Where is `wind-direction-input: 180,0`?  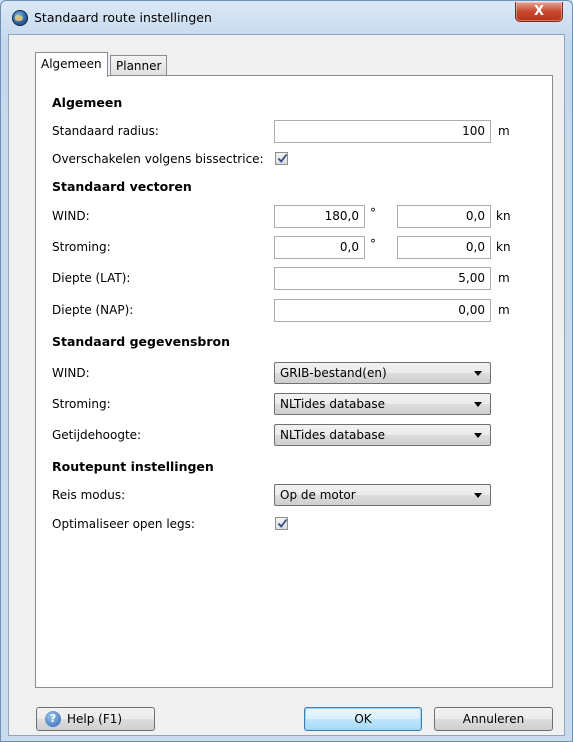
wind-direction-input: 180,0 is located at coordinates (319, 216).